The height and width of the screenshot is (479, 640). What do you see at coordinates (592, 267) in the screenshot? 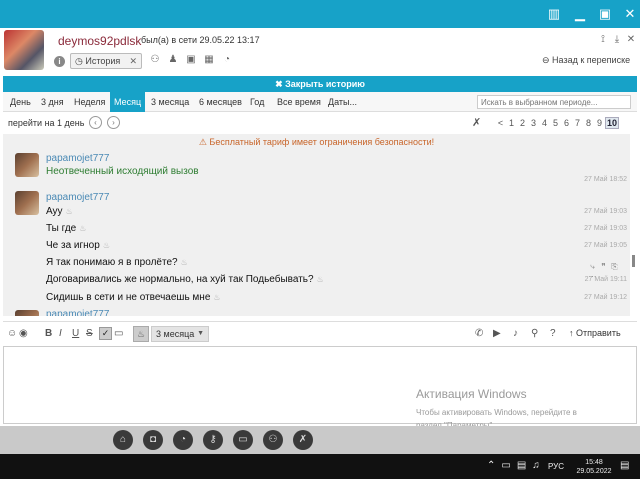
I see `forward-icon: ⤷` at bounding box center [592, 267].